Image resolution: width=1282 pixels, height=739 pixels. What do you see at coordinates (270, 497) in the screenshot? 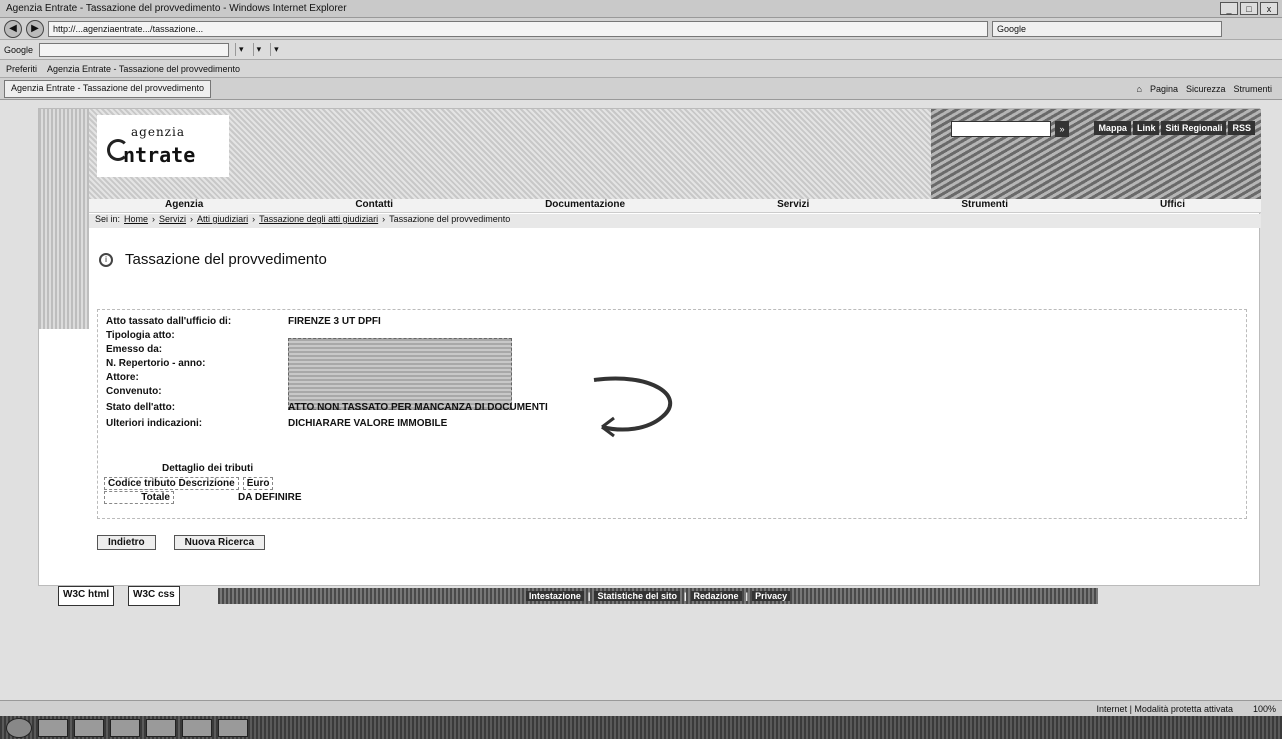
I see `totale-value: DA DEFINIRE` at bounding box center [270, 497].